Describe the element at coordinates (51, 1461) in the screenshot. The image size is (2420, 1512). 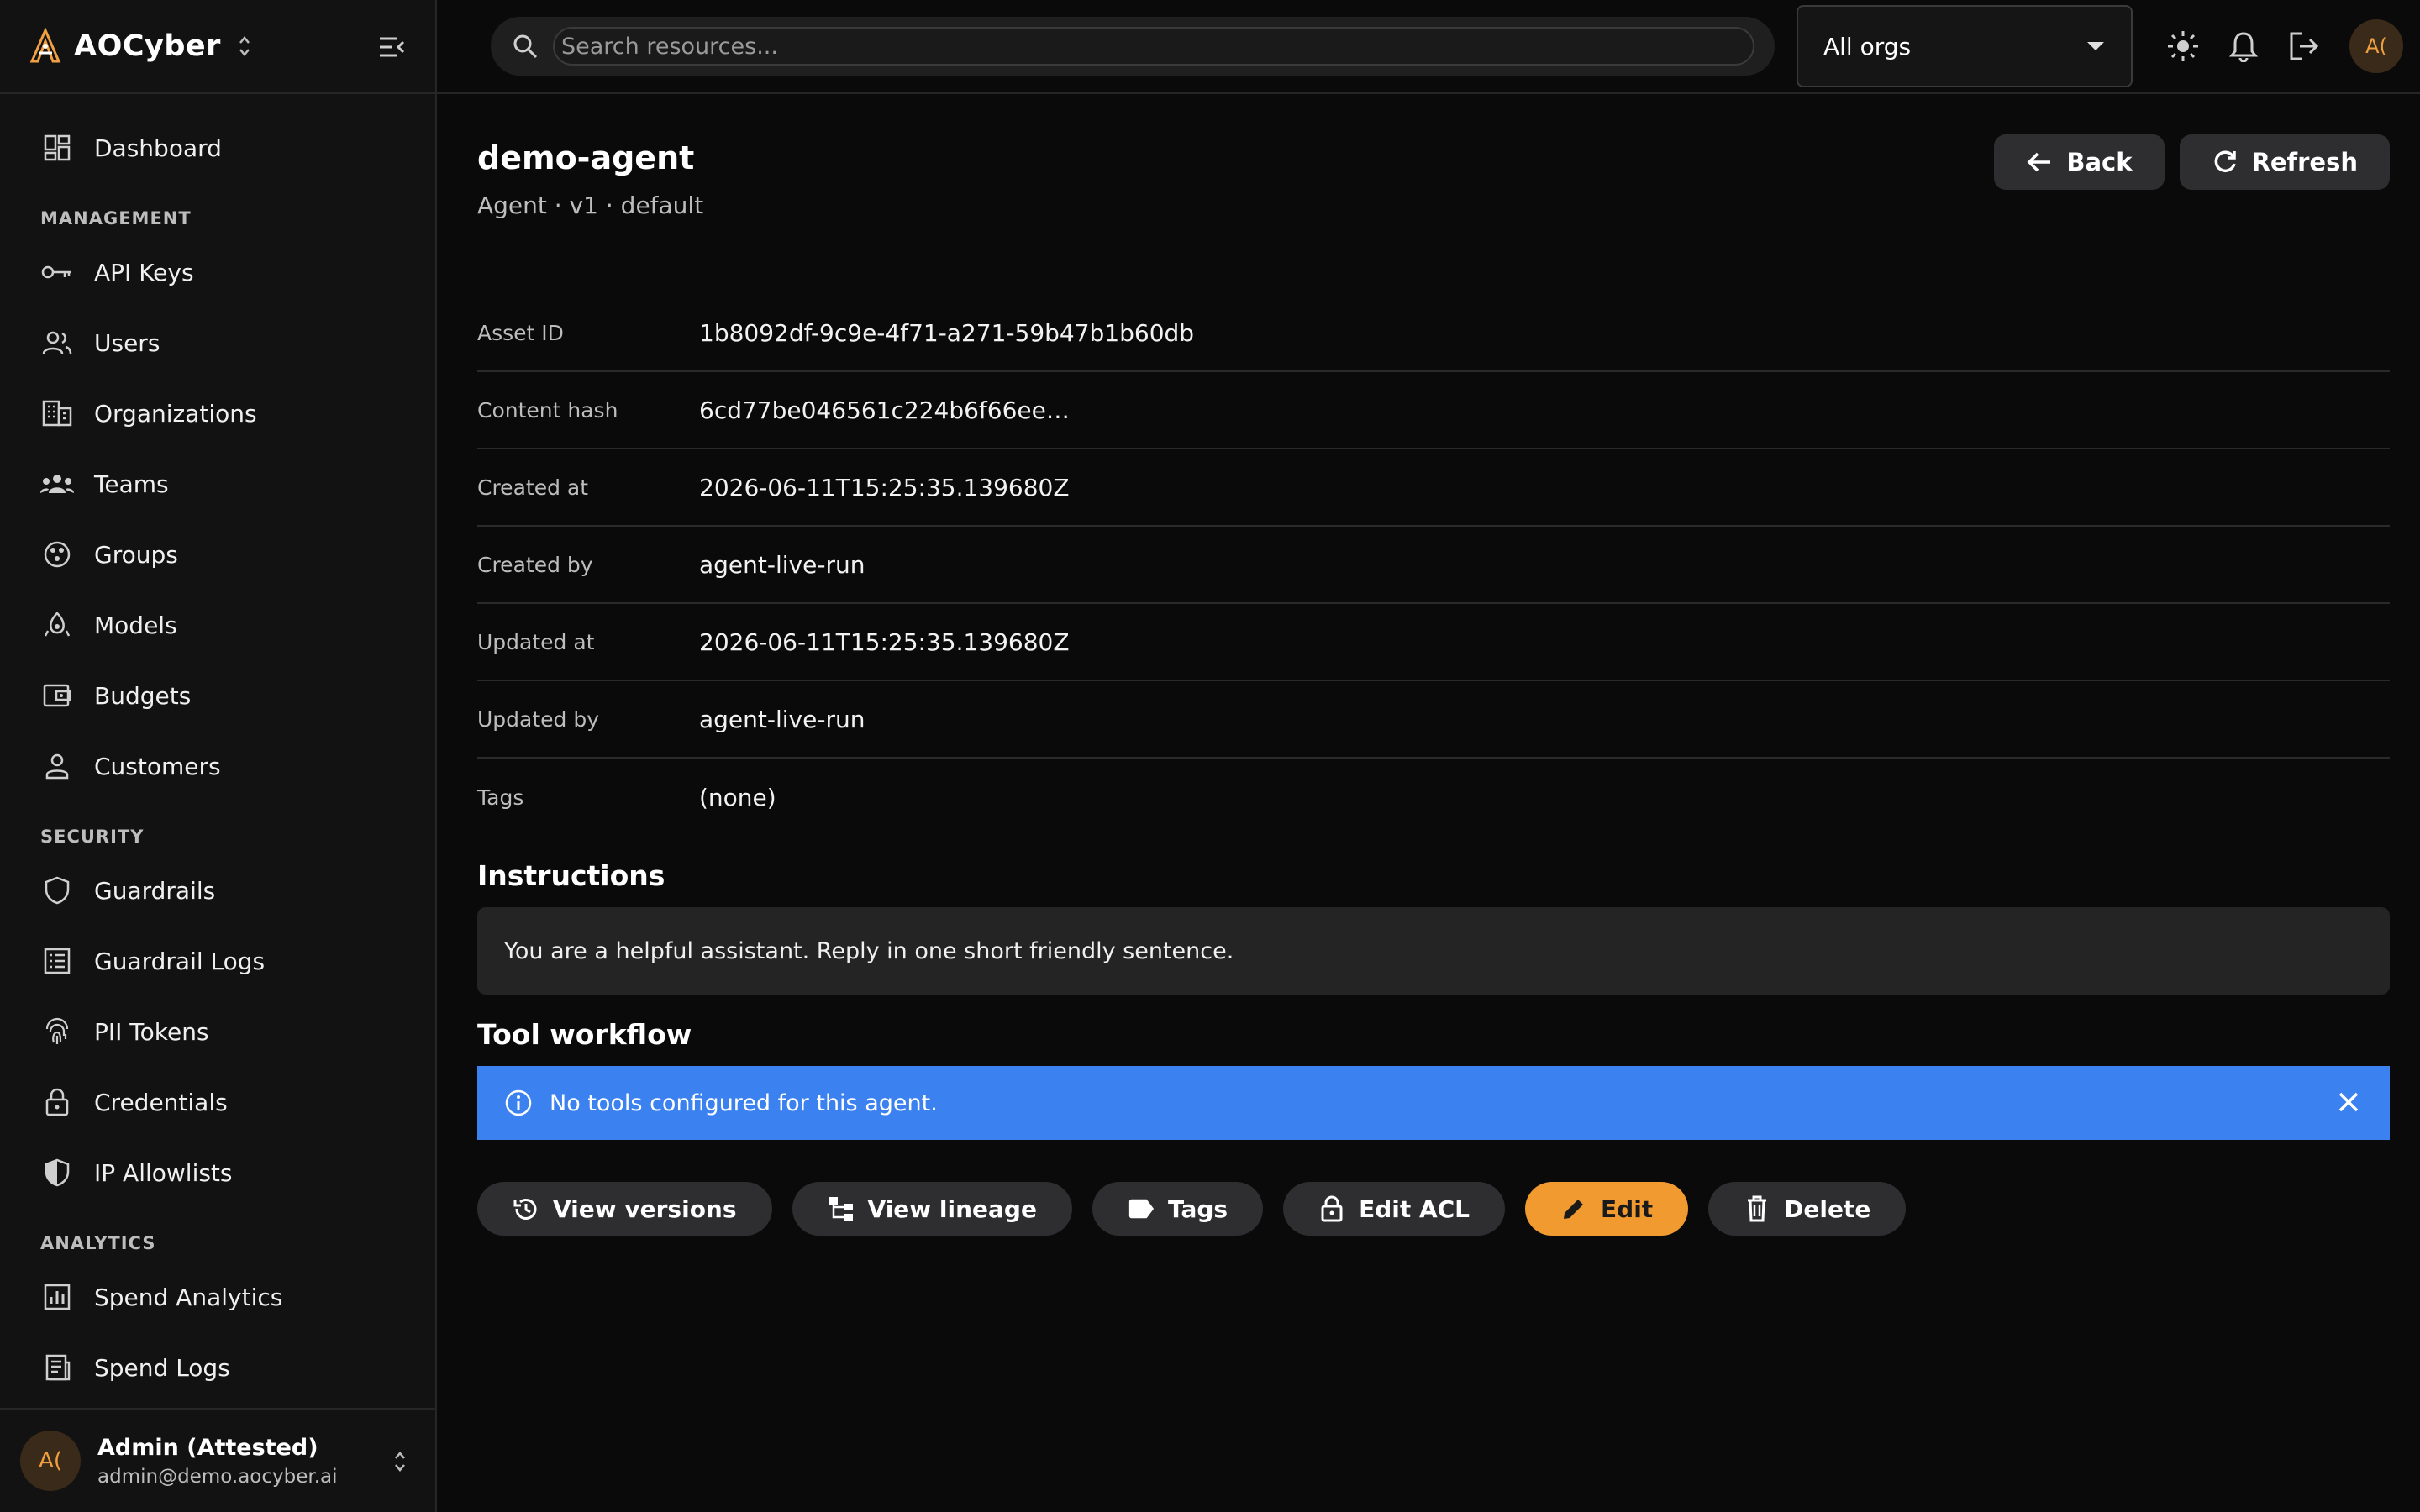
I see `user-avatar: A(` at that location.